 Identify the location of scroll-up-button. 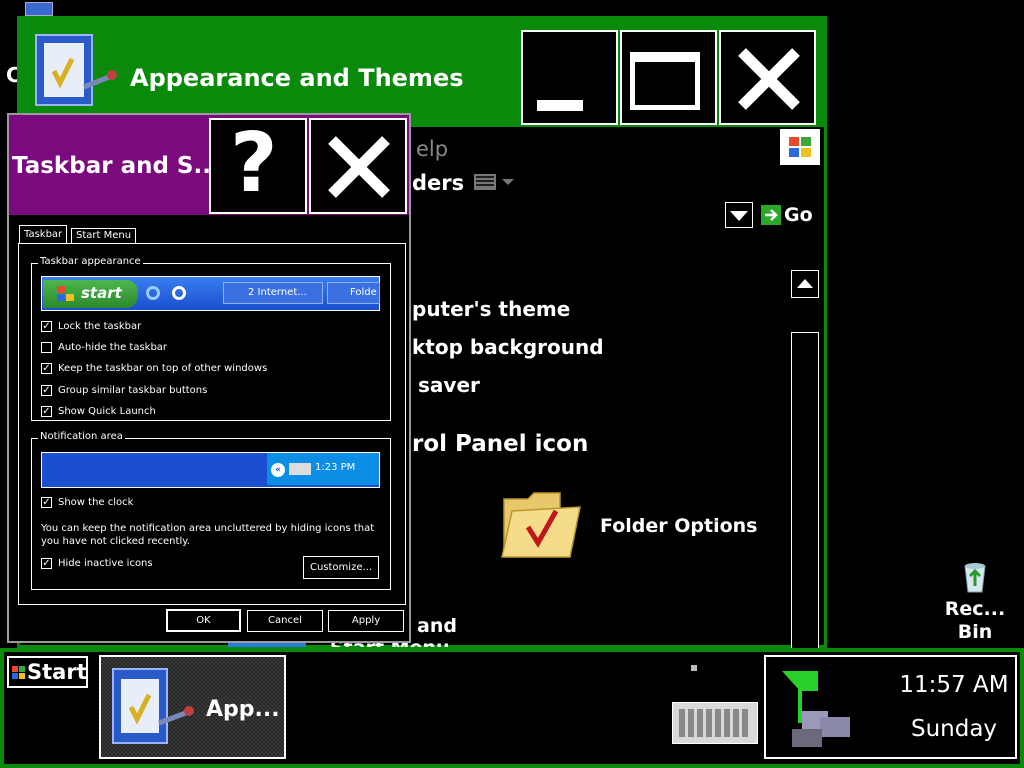
(805, 284).